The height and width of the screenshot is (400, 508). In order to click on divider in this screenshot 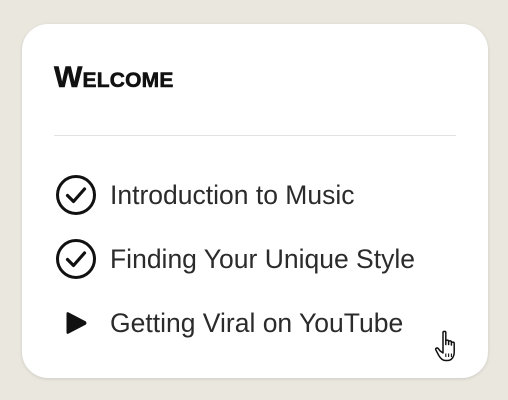, I will do `click(255, 135)`.